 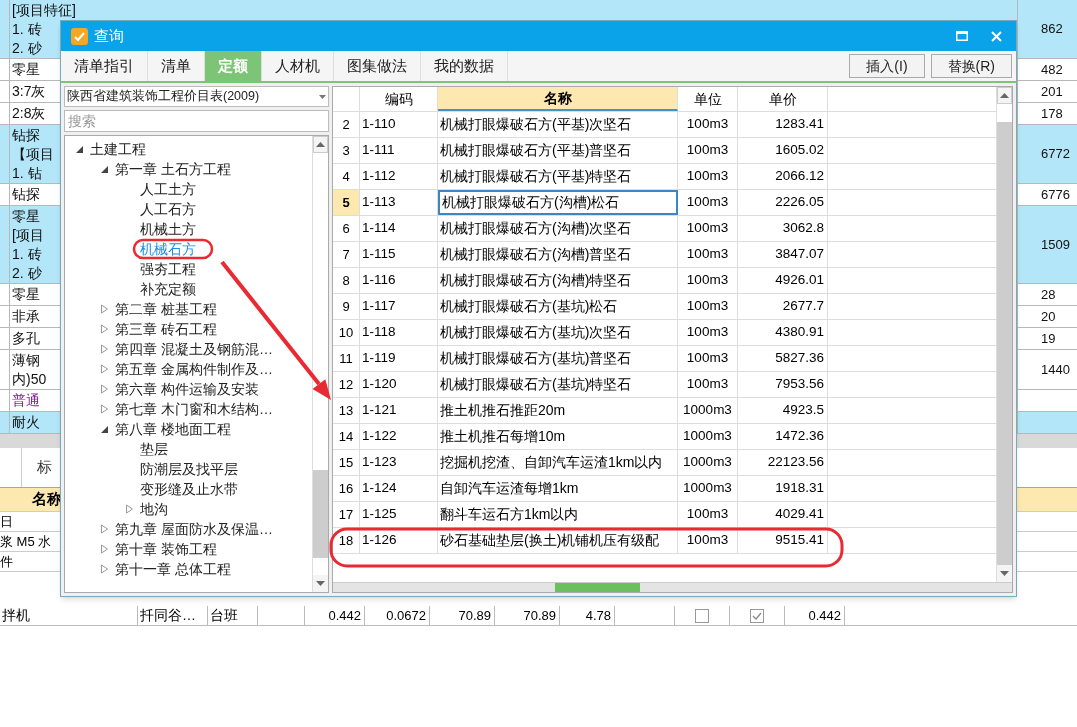 I want to click on tree-item: 土建工程, so click(x=118, y=149).